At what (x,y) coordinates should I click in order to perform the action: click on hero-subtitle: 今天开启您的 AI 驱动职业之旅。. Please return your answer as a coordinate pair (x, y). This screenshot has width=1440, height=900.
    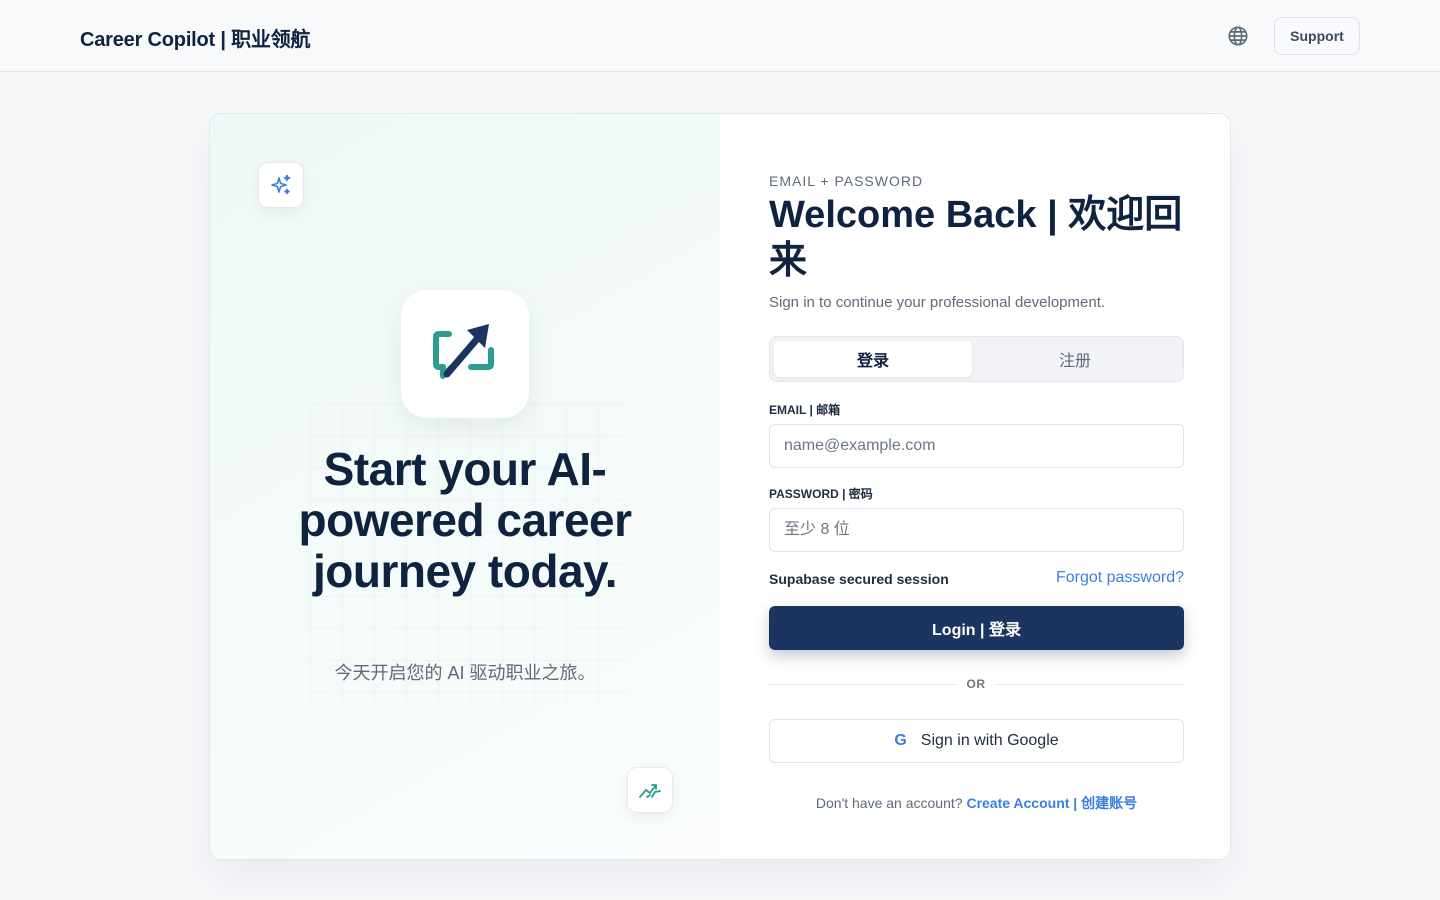
    Looking at the image, I should click on (465, 673).